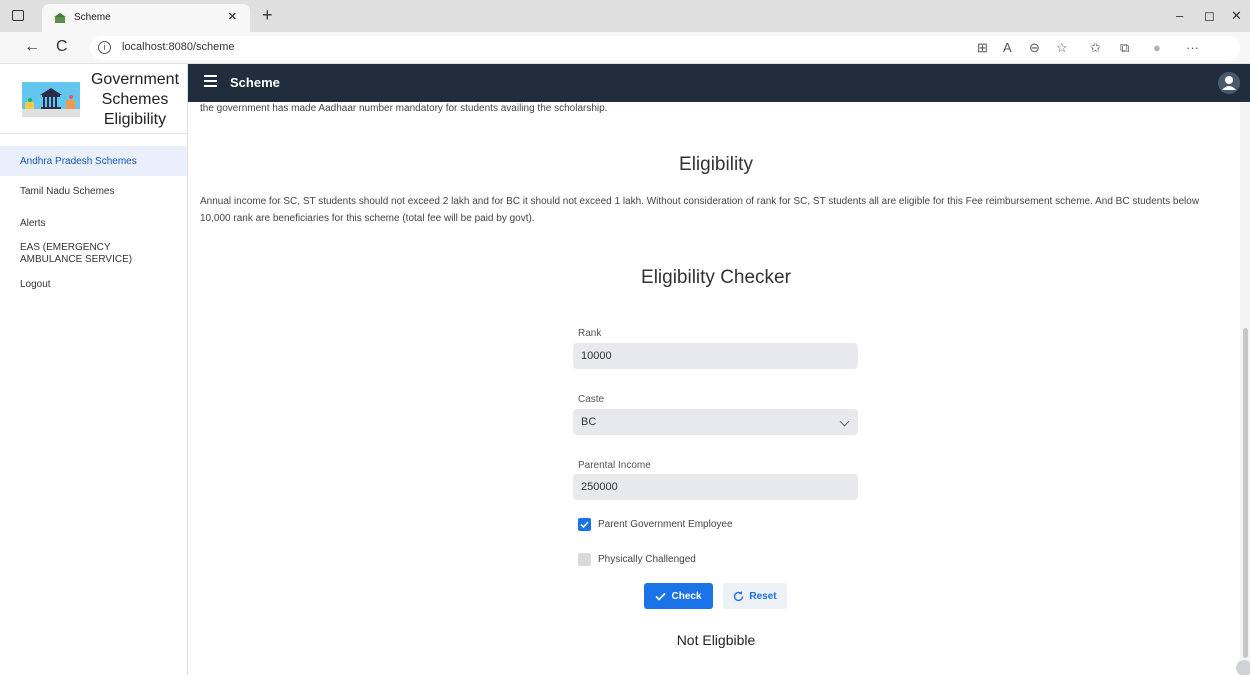 This screenshot has height=675, width=1250. Describe the element at coordinates (232, 17) in the screenshot. I see `tab-close-icon: ×` at that location.